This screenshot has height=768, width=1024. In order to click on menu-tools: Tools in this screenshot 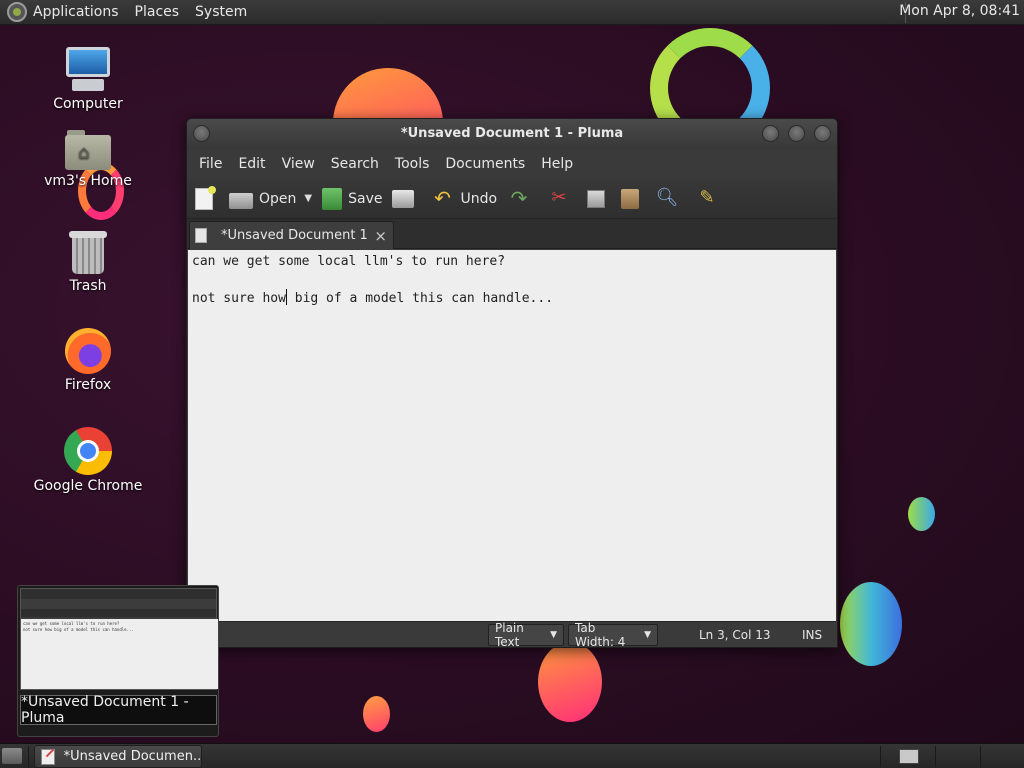, I will do `click(412, 164)`.